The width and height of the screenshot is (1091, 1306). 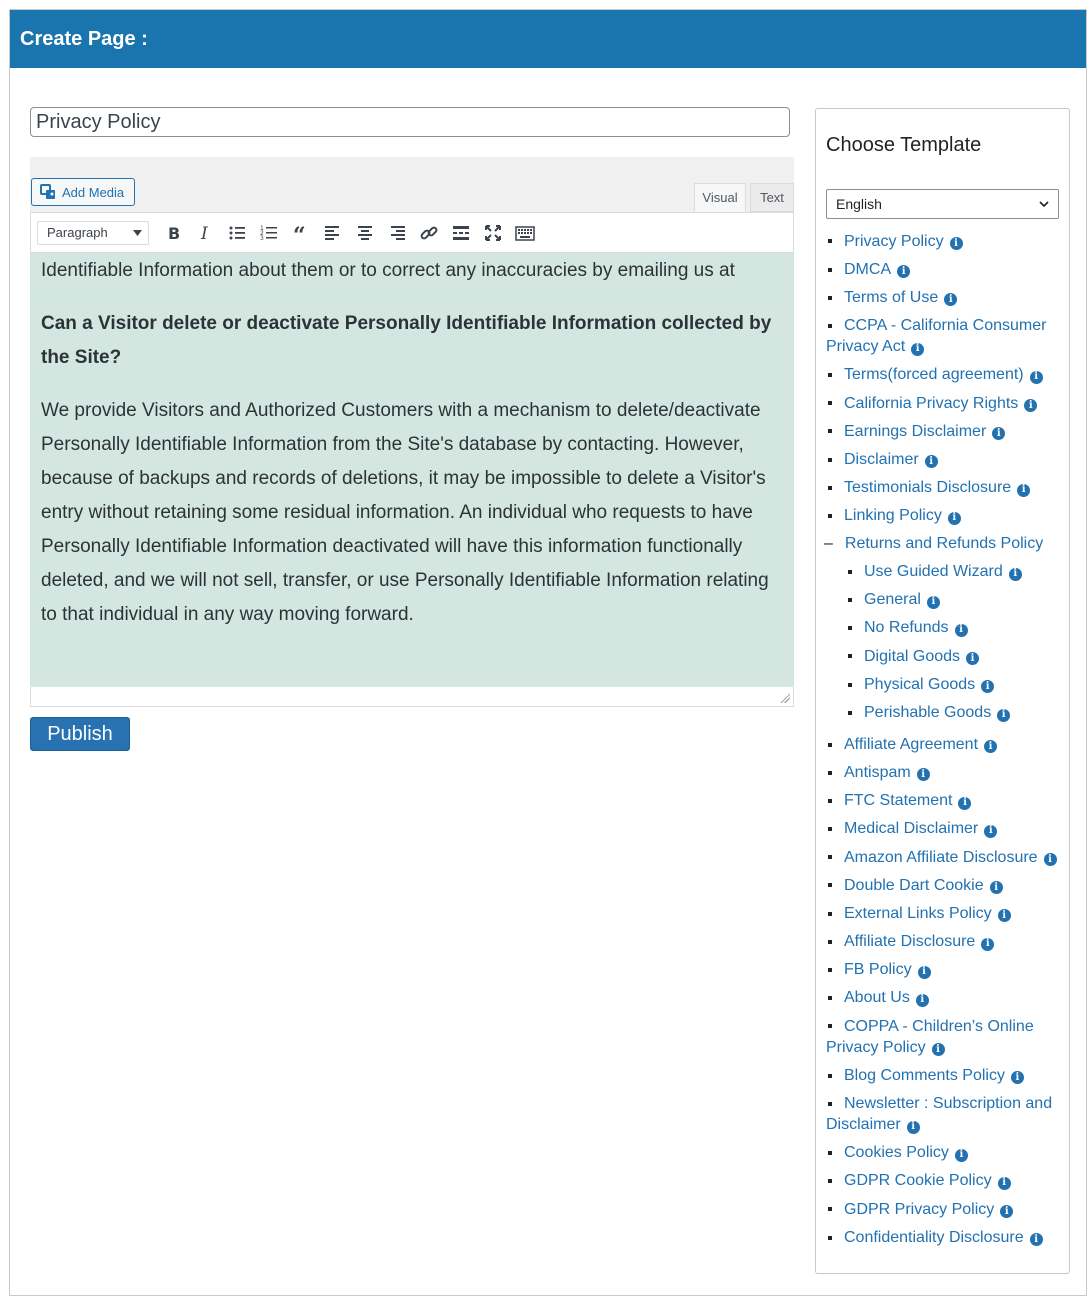 I want to click on blockquote-button: “, so click(x=301, y=233).